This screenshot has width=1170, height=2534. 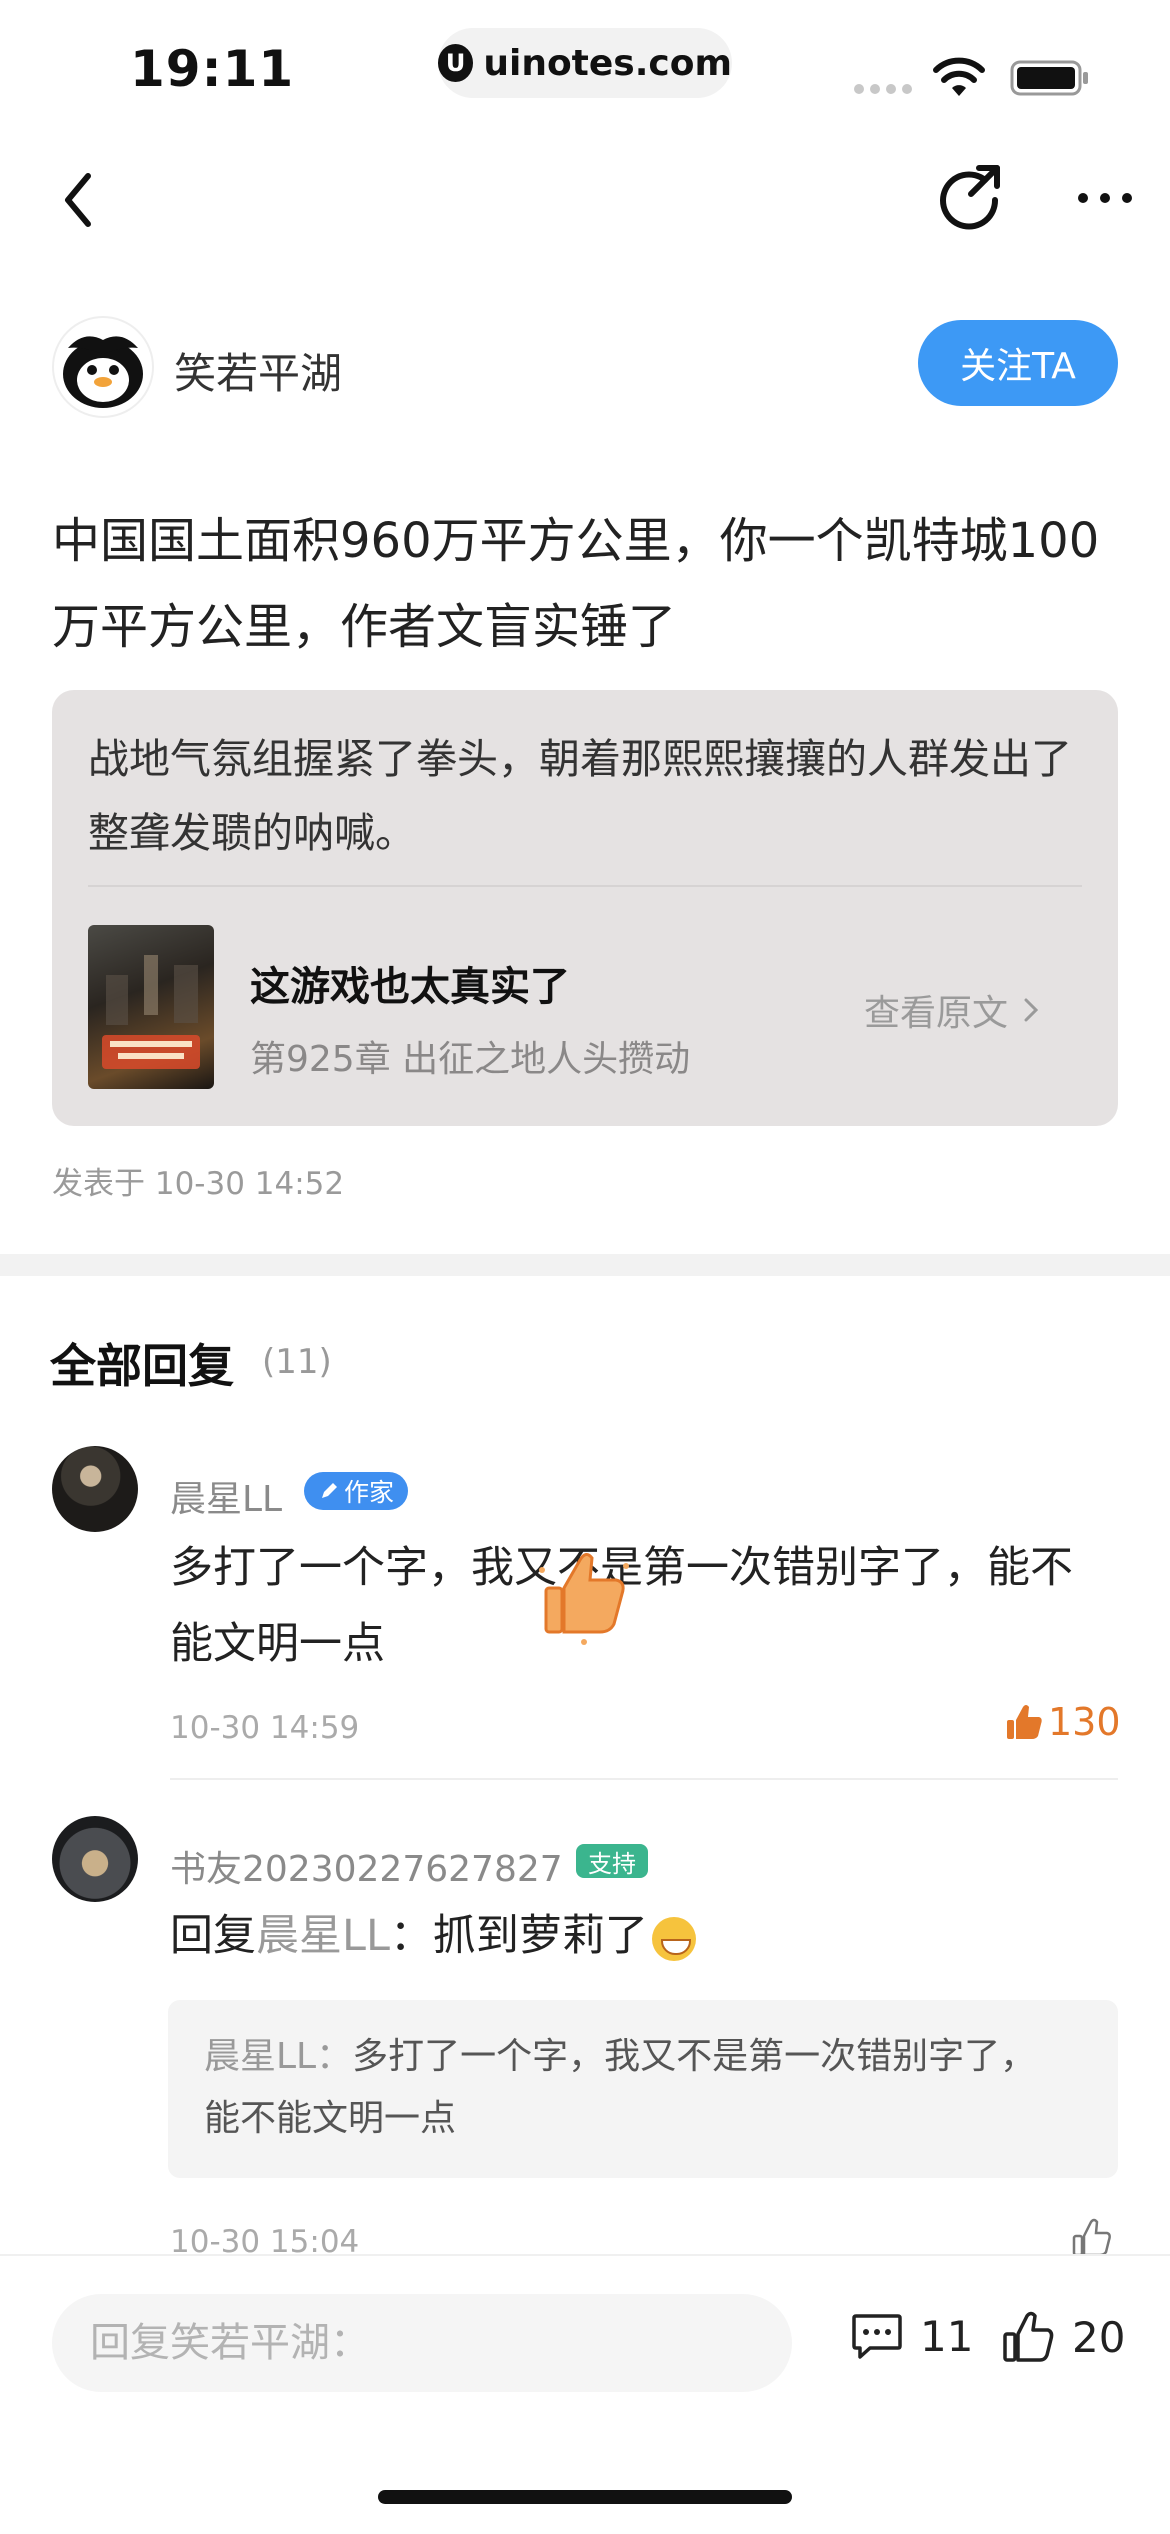 What do you see at coordinates (607, 63) in the screenshot?
I see `url-text: uinotes.com` at bounding box center [607, 63].